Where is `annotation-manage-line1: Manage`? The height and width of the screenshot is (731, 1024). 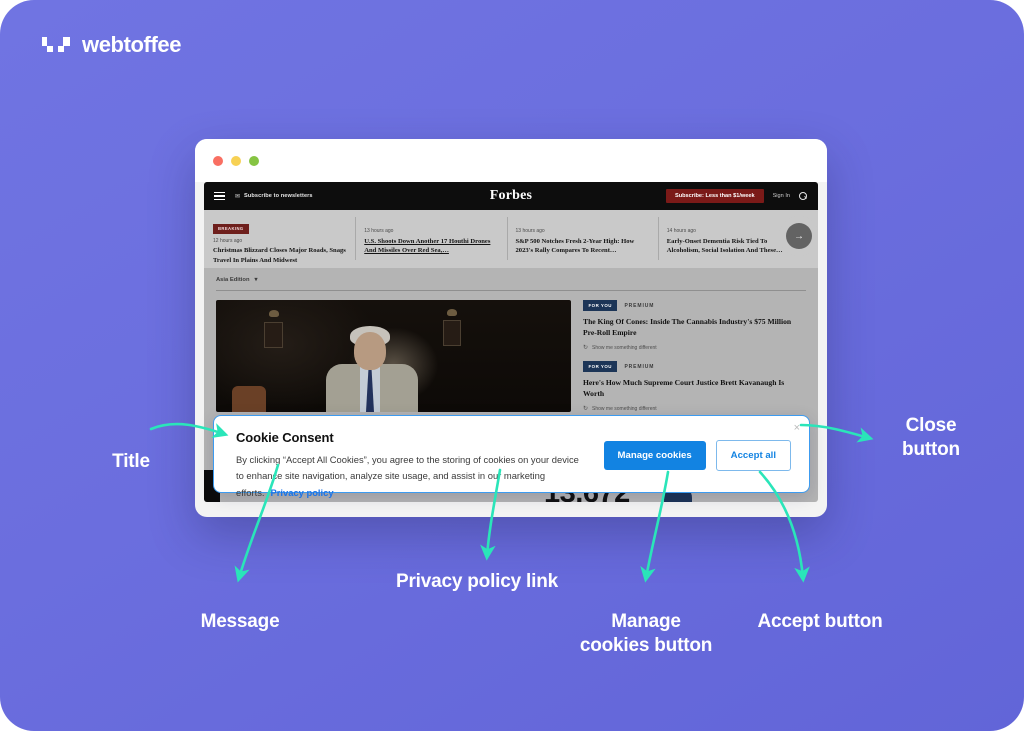 annotation-manage-line1: Manage is located at coordinates (646, 621).